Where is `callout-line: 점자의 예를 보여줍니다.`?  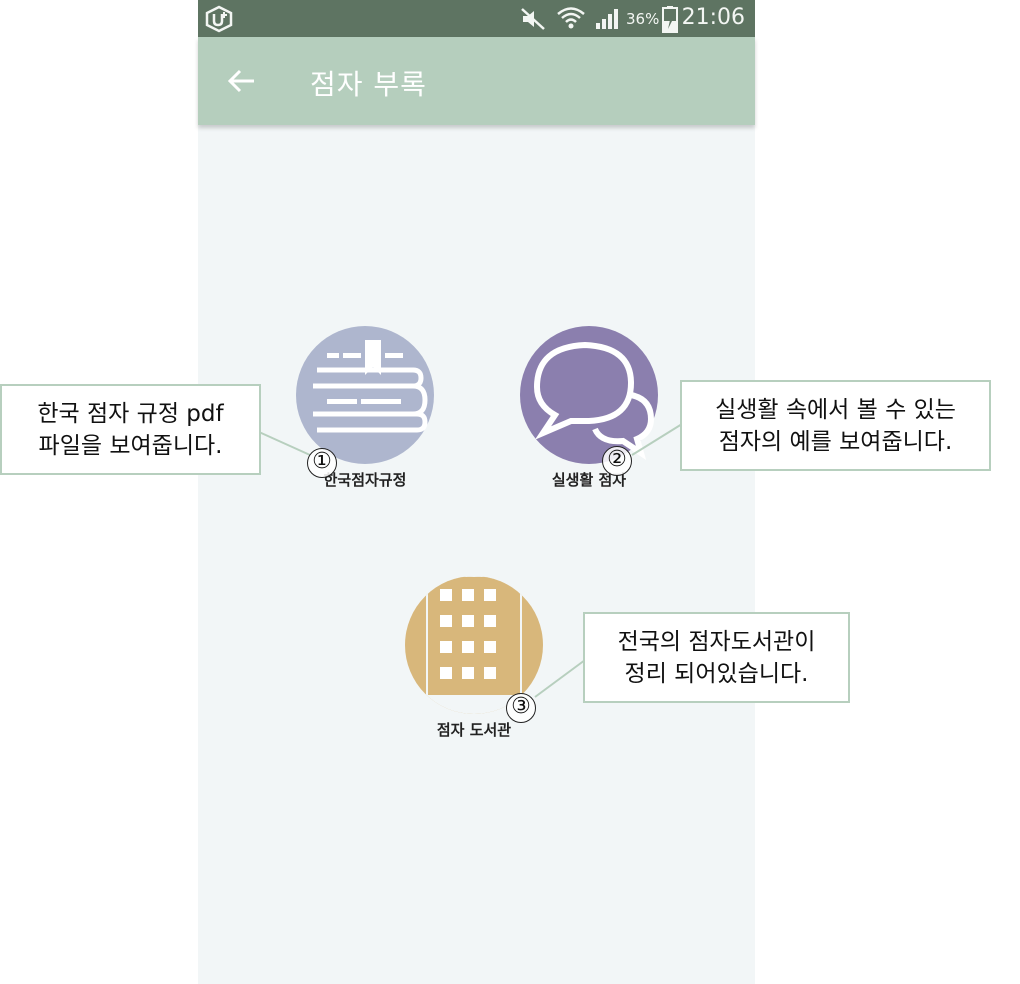 callout-line: 점자의 예를 보여줍니다. is located at coordinates (835, 442).